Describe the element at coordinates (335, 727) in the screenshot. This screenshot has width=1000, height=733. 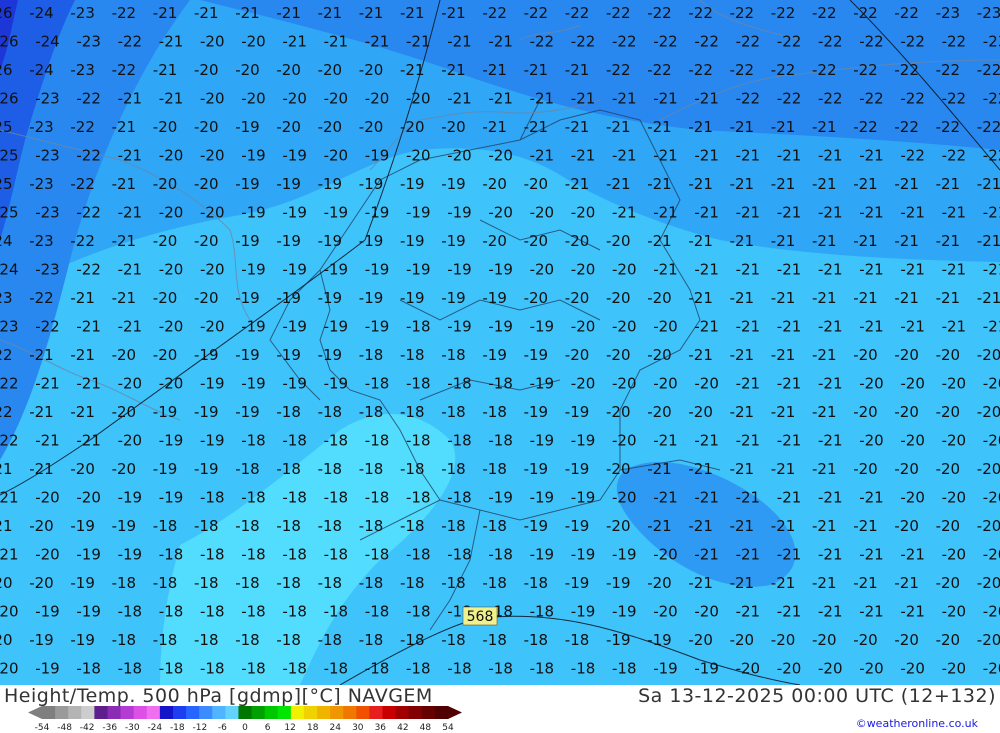
I see `legend-tick-label: 24` at that location.